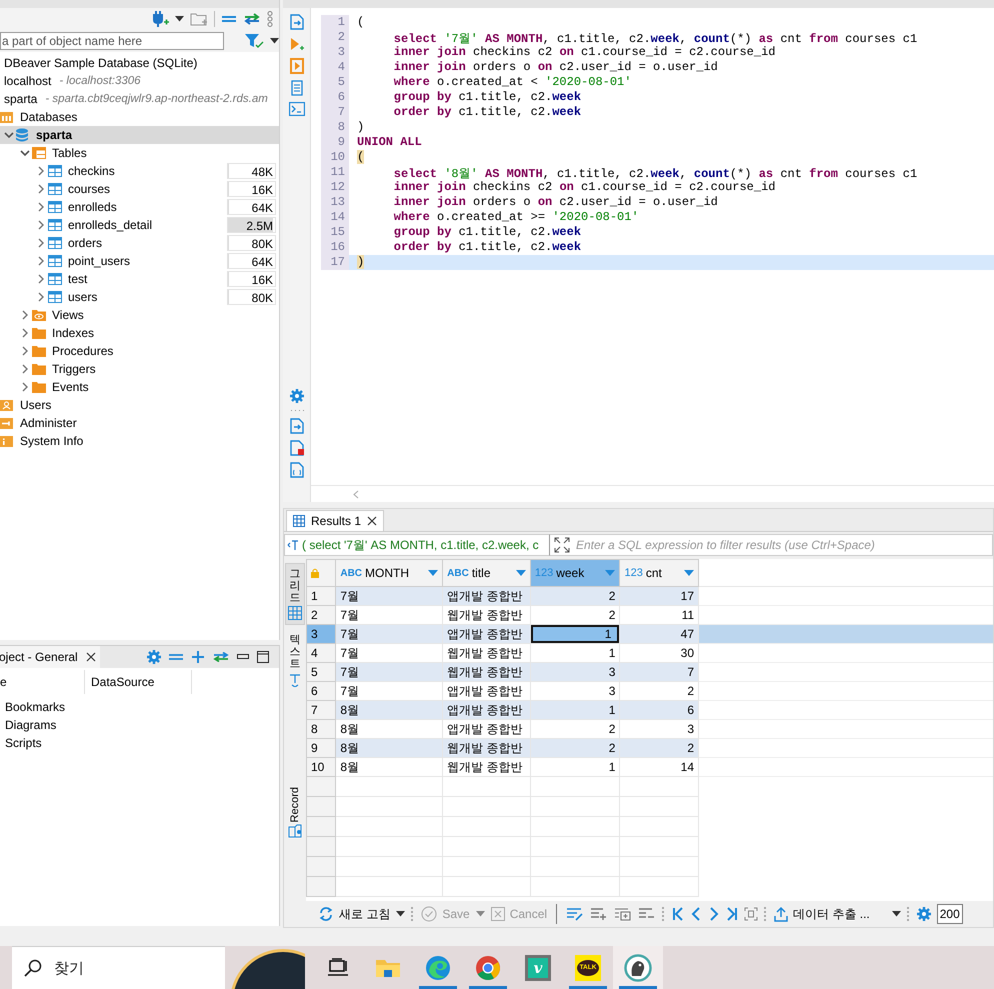 This screenshot has height=989, width=994. Describe the element at coordinates (297, 426) in the screenshot. I see `export-icon` at that location.